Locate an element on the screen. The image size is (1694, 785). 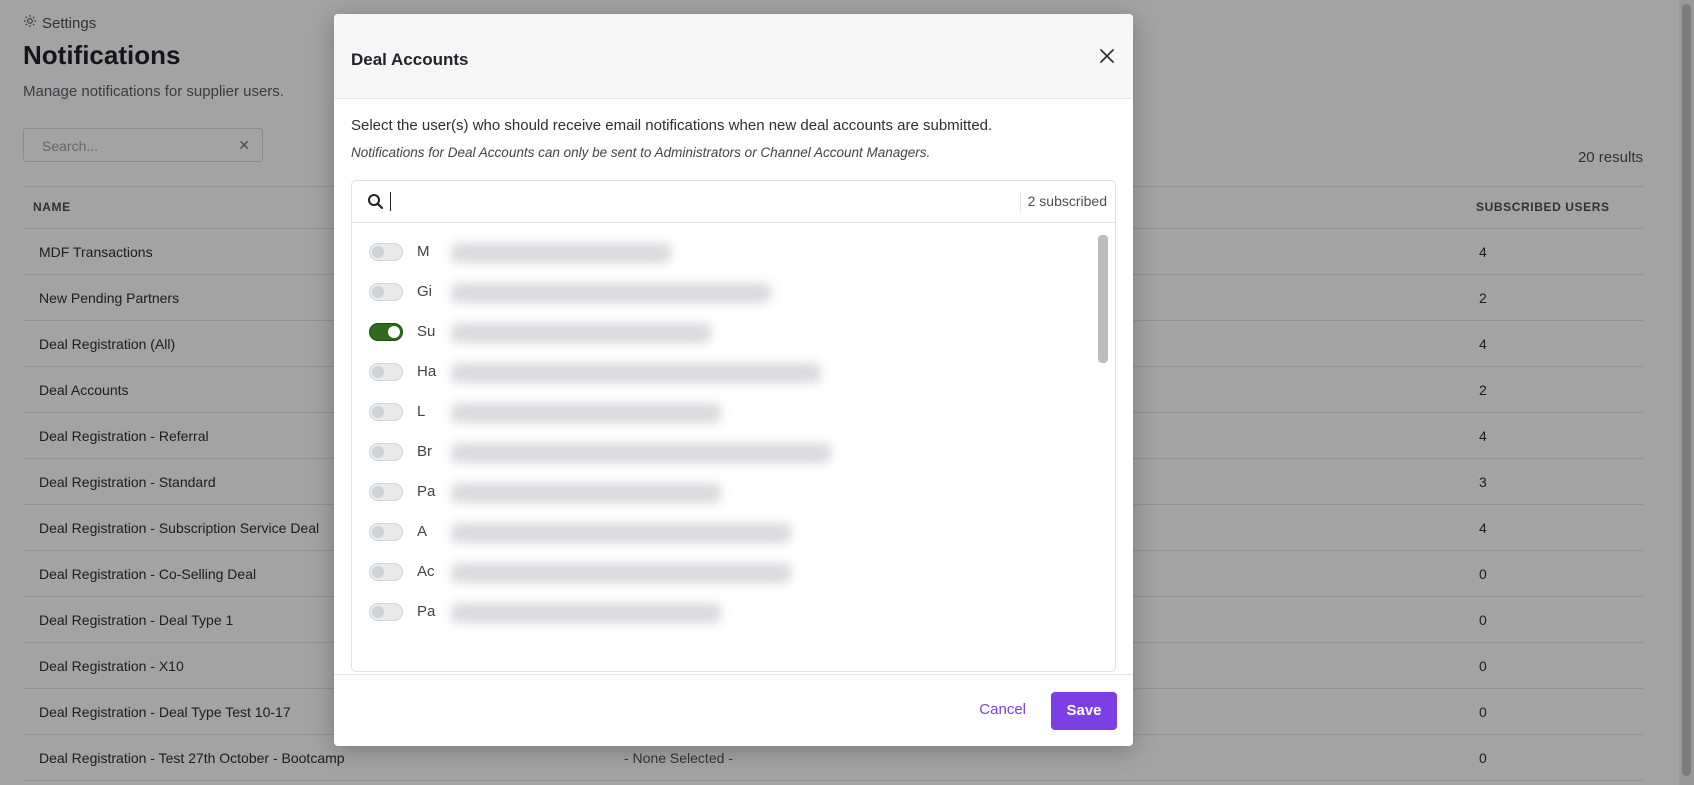
user-item: Ac is located at coordinates (719, 572).